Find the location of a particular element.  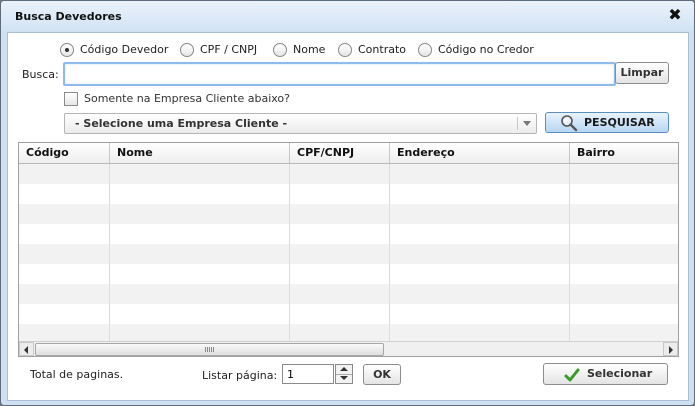

select-divider is located at coordinates (517, 123).